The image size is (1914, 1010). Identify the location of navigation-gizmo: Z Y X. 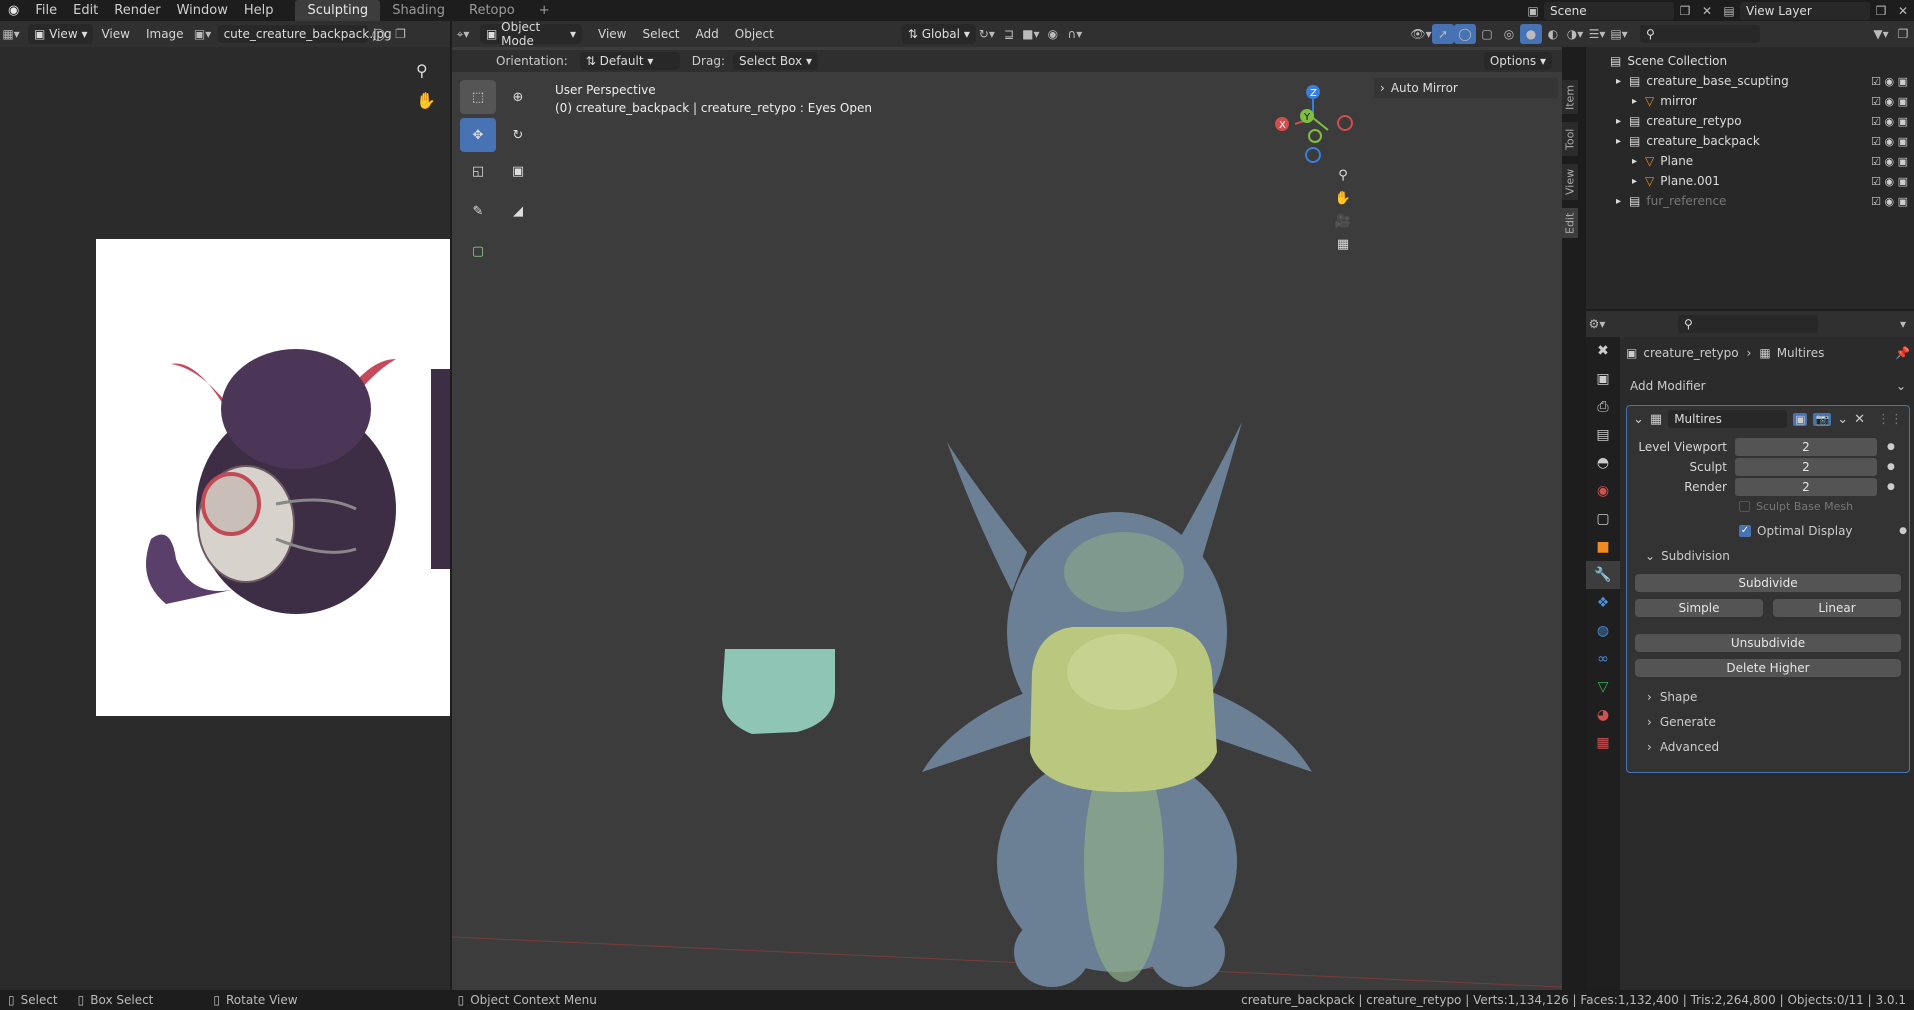
(1315, 125).